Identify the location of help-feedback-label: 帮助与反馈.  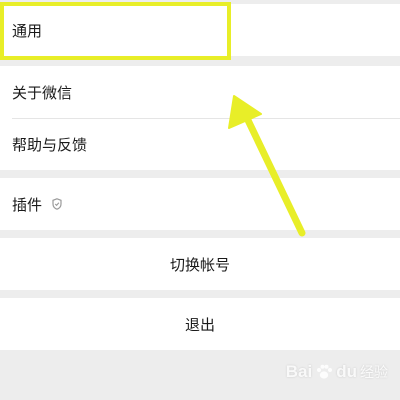
(50, 144).